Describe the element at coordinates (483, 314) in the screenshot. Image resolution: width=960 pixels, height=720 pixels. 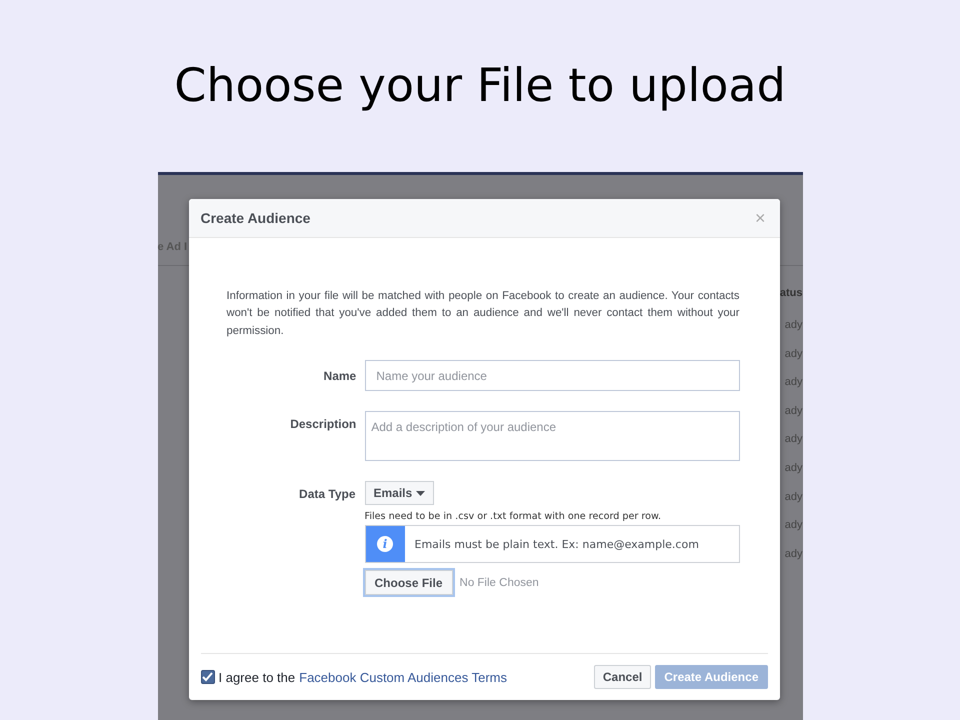
I see `intro-text: Information in your file will be matched with people on Facebook to create an audience. Your contacts won't be notified that you've added them to an audience and we'll never contact them without your permission.` at that location.